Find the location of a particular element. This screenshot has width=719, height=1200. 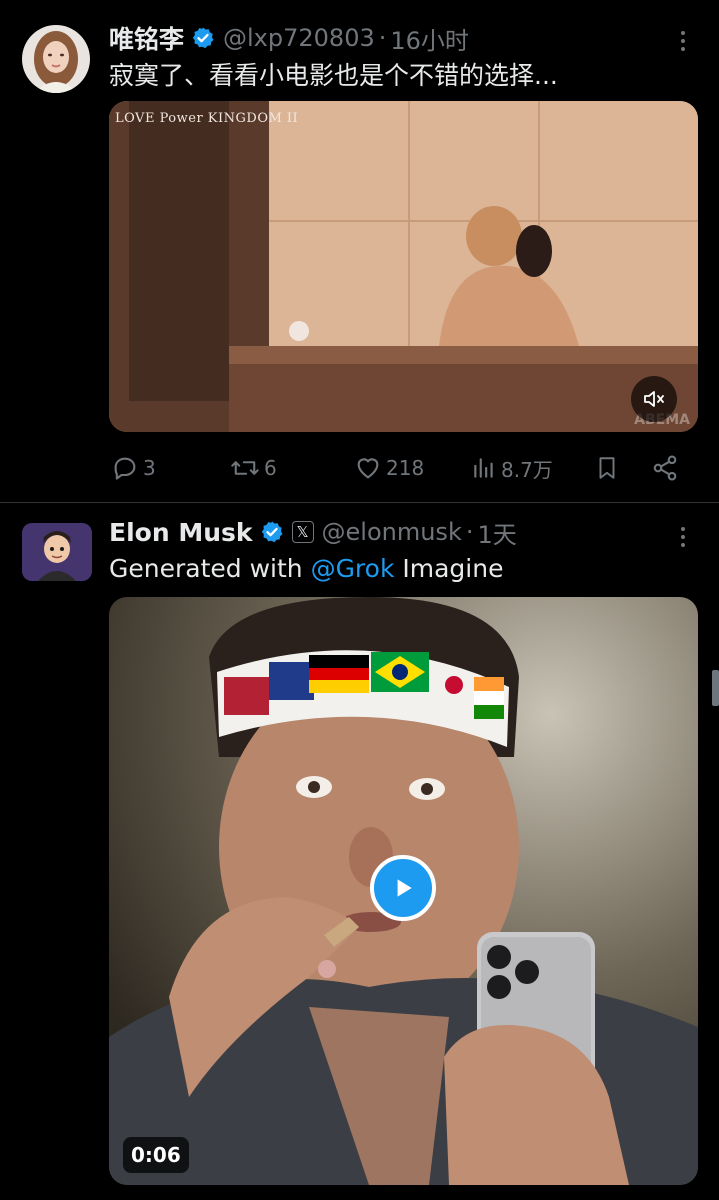

watermark-logo: LOVE Power KINGDOM II is located at coordinates (207, 118).